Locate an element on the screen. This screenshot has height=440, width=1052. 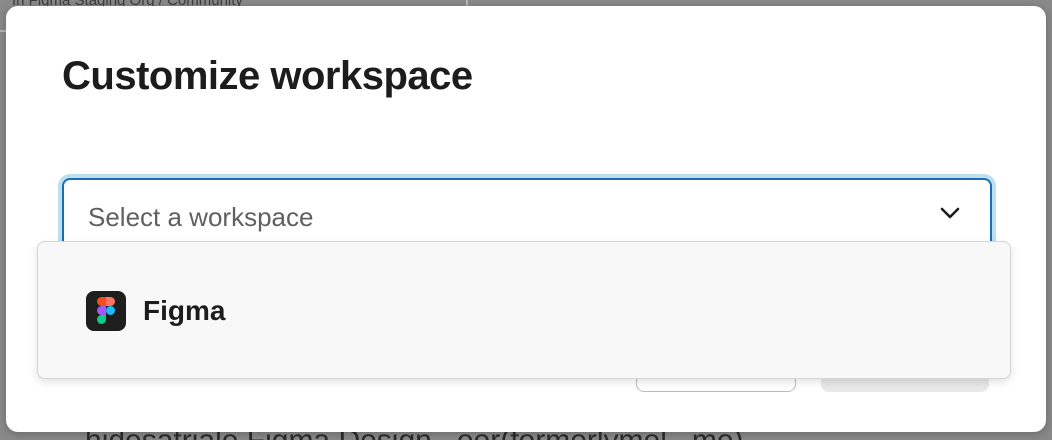
workspace-option-label: Figma is located at coordinates (184, 310).